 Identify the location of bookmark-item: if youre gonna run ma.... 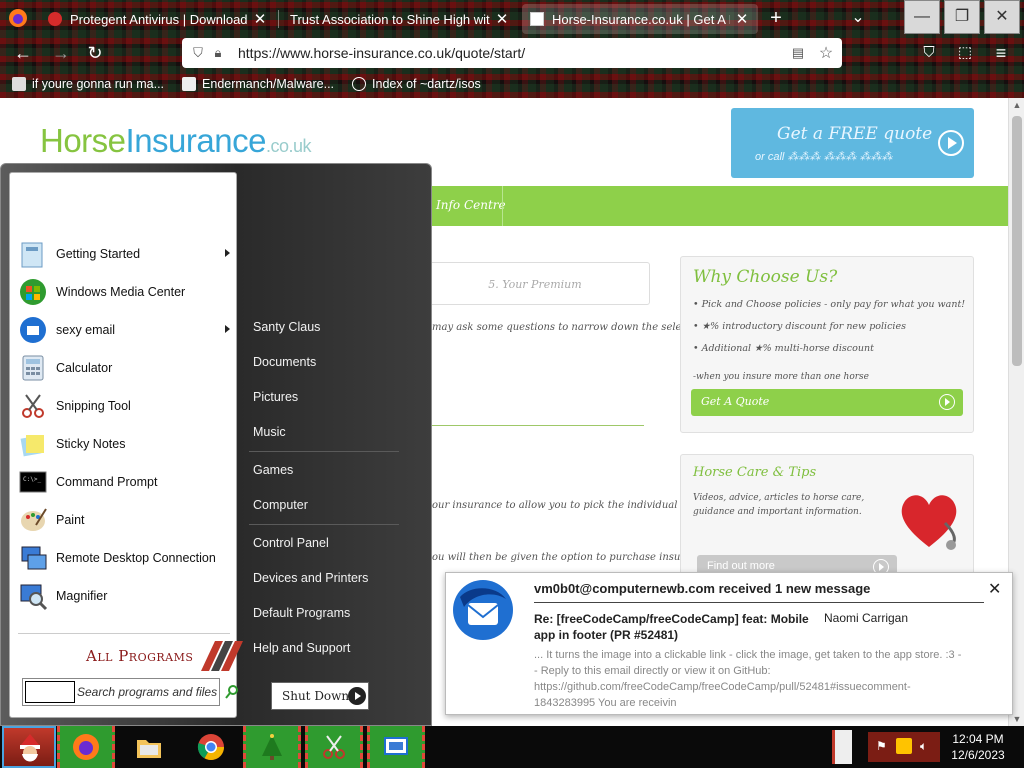
(88, 84).